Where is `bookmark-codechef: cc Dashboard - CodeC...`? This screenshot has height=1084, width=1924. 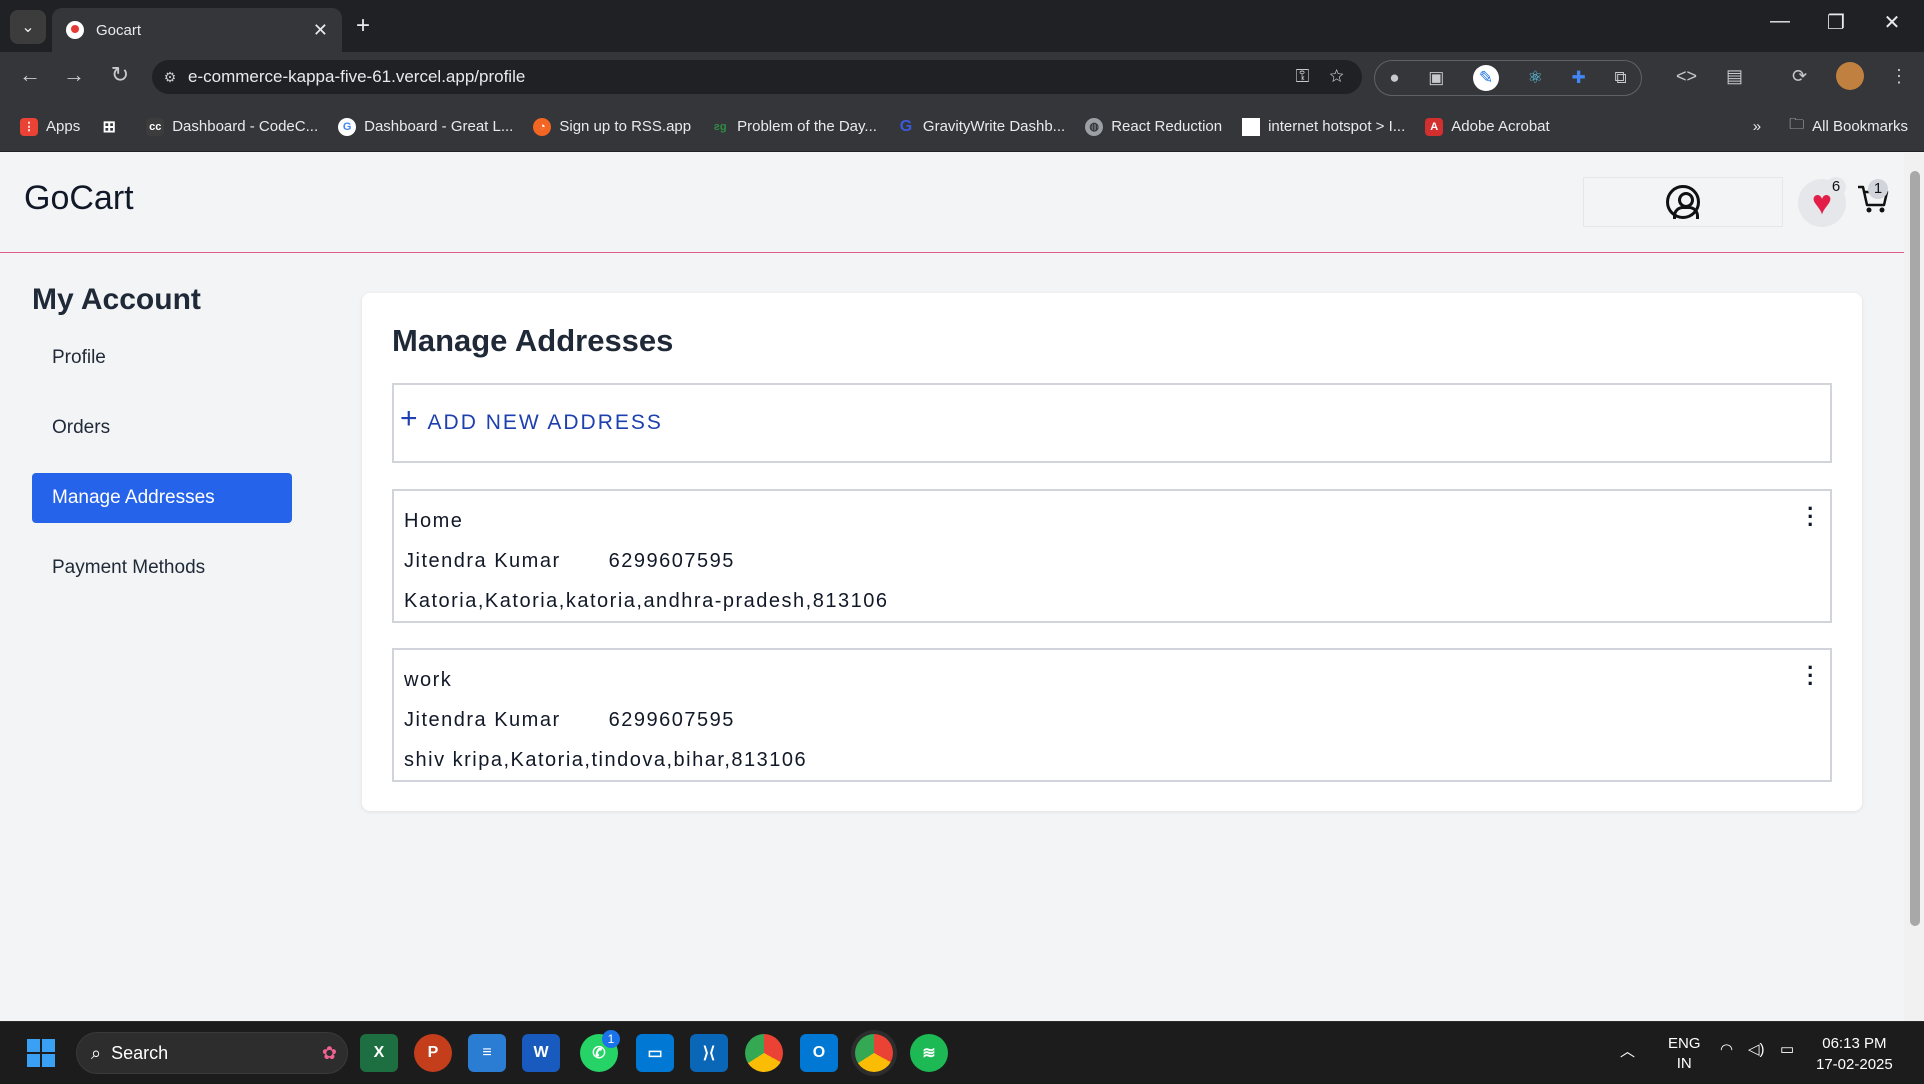 bookmark-codechef: cc Dashboard - CodeC... is located at coordinates (232, 126).